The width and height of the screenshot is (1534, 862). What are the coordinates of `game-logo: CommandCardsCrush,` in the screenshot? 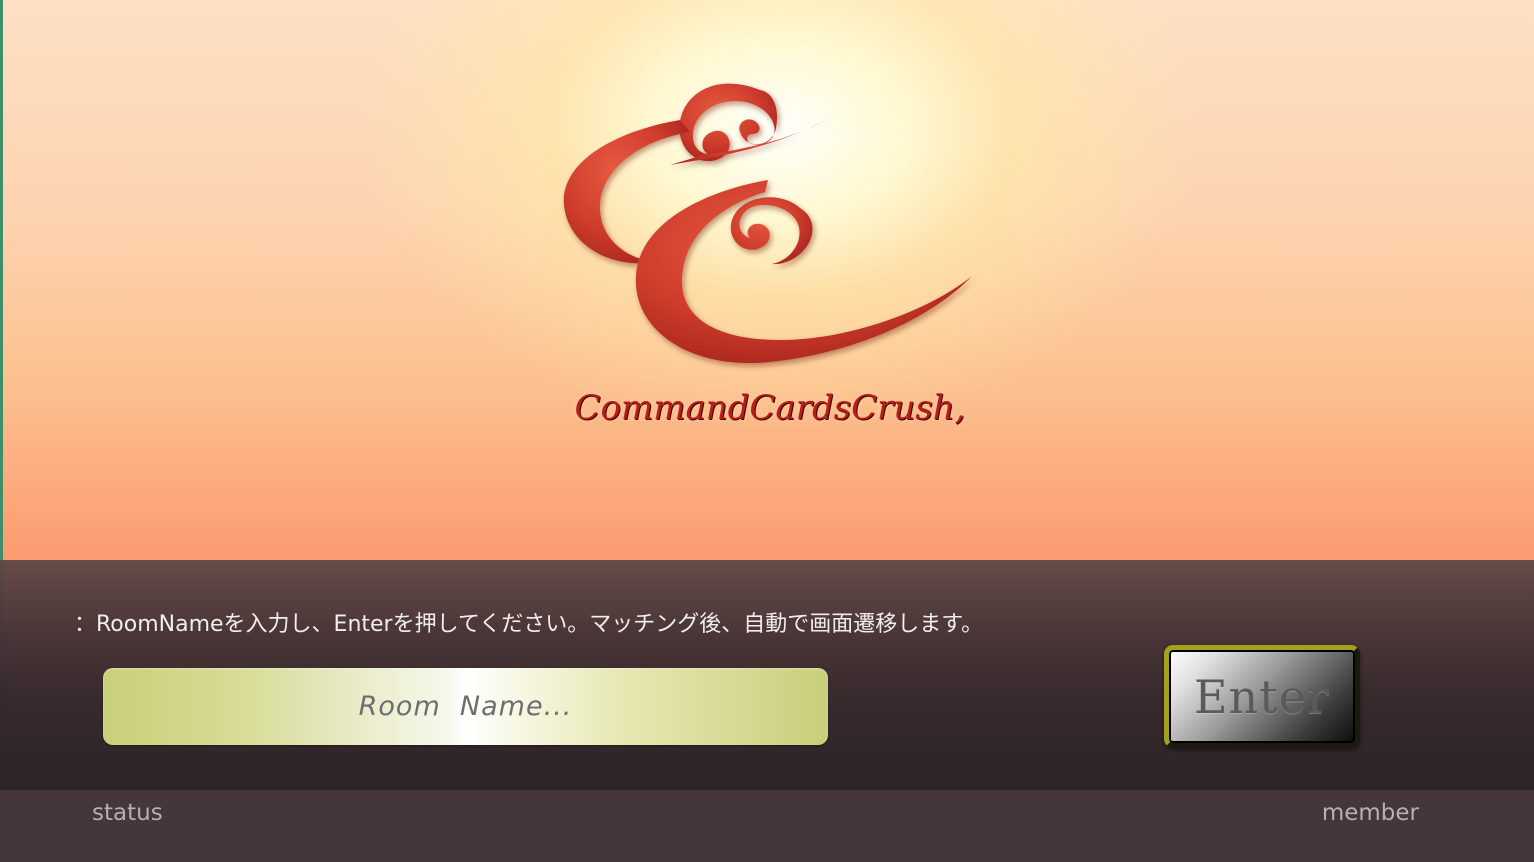 It's located at (770, 240).